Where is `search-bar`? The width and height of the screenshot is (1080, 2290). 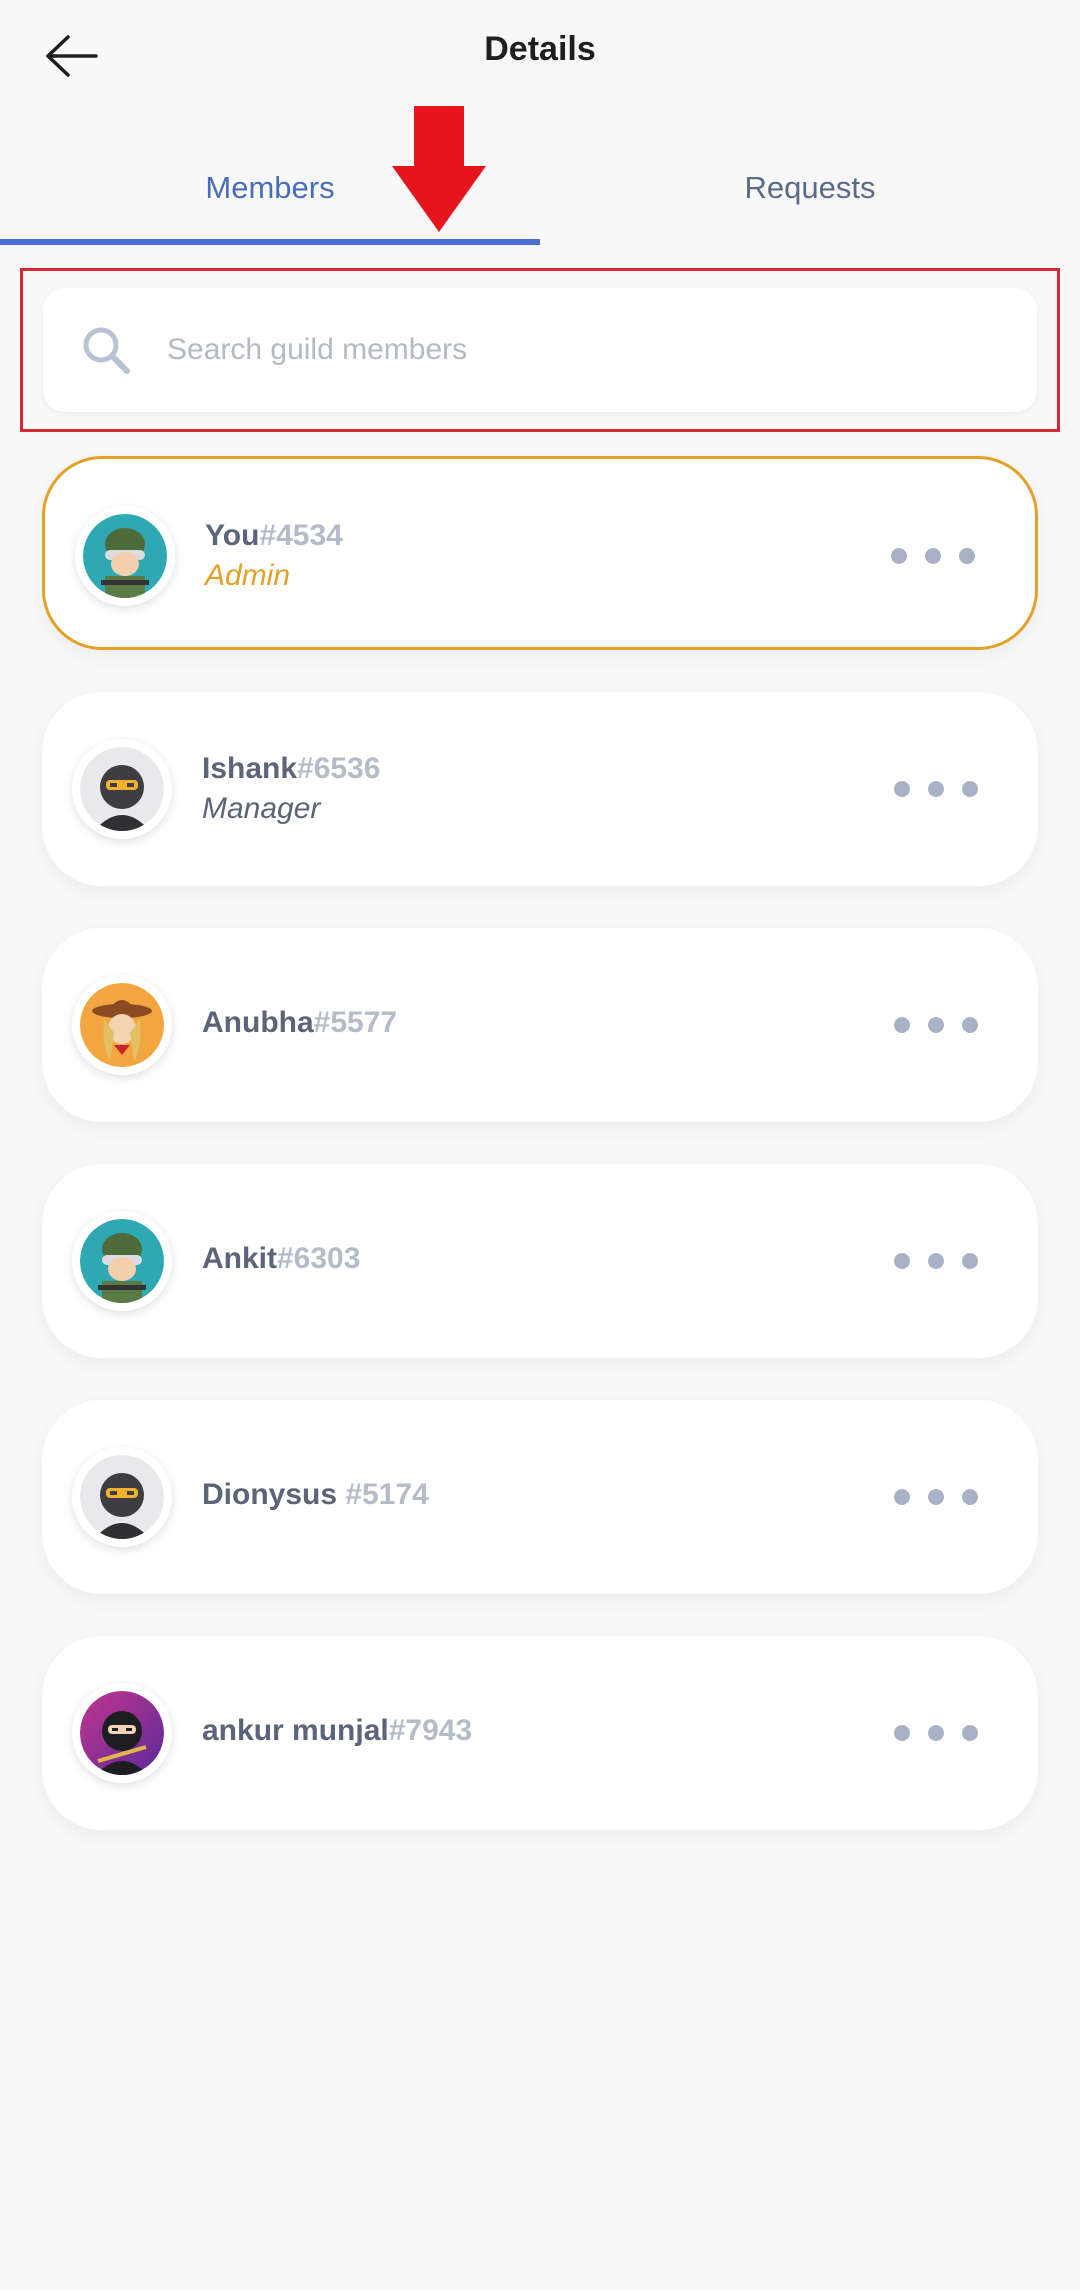 search-bar is located at coordinates (540, 350).